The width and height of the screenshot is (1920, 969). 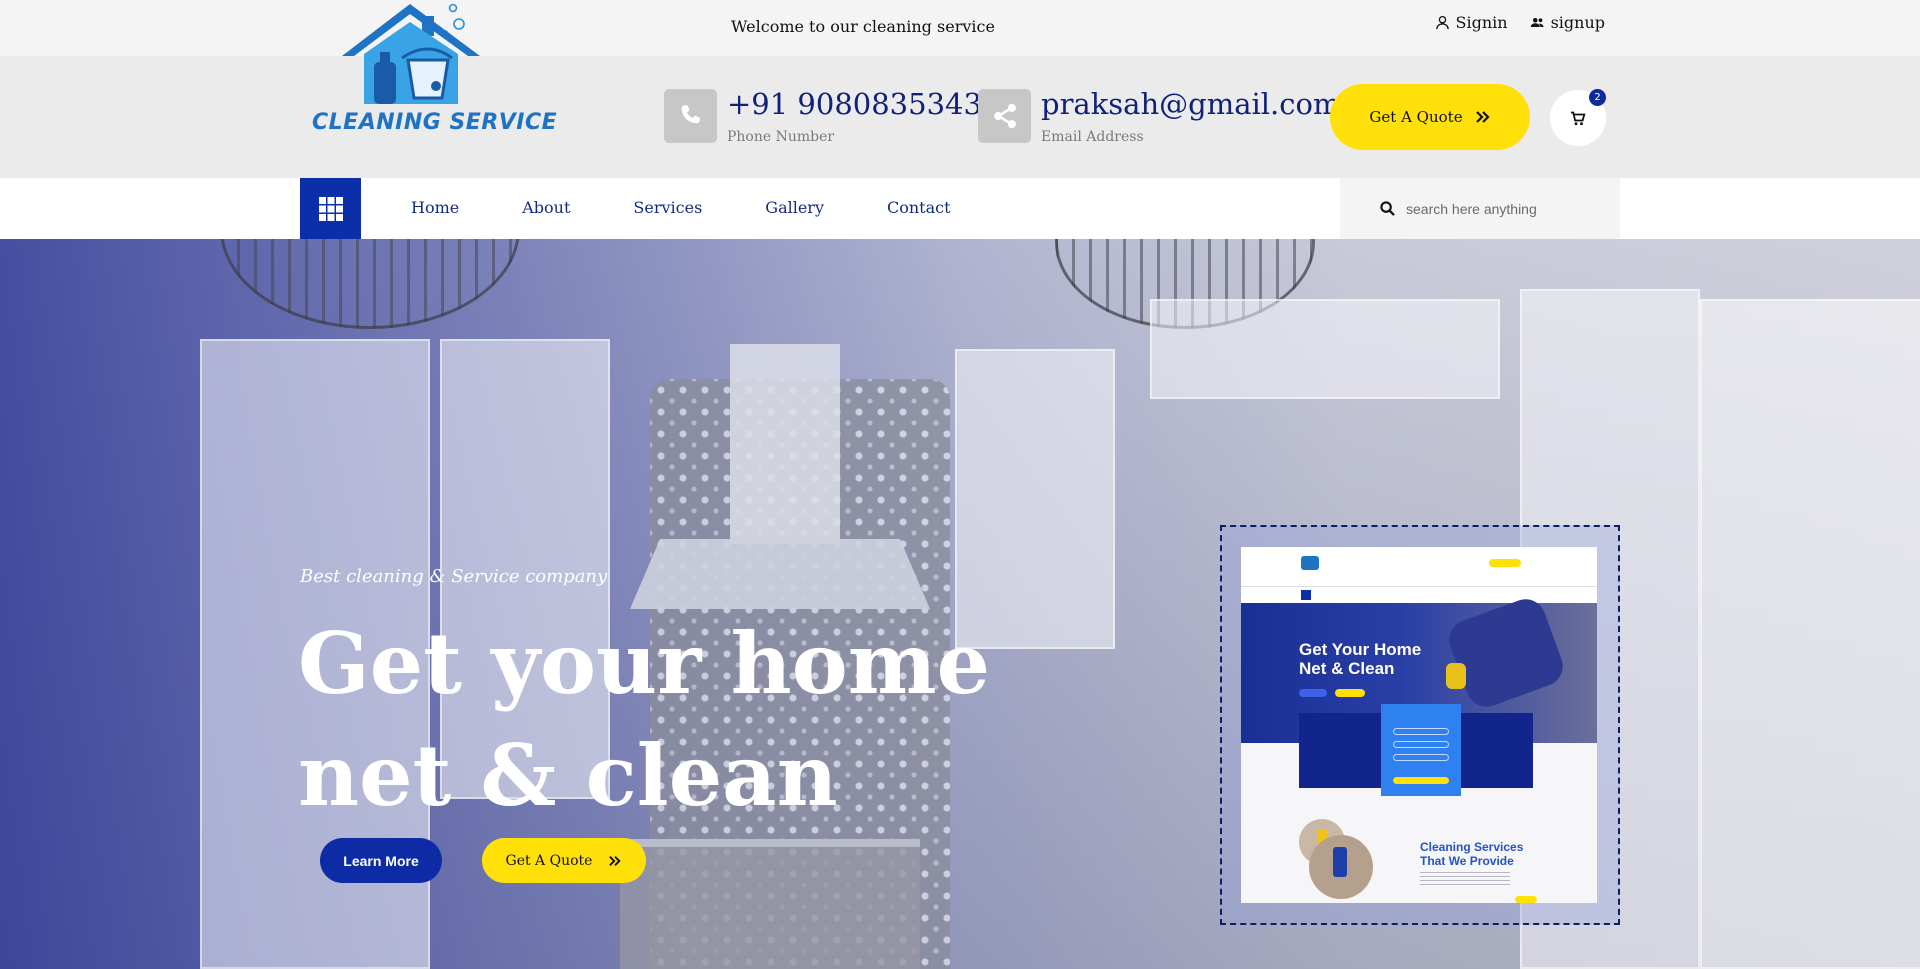 I want to click on hero-tagline: Best cleaning & Service company, so click(x=454, y=576).